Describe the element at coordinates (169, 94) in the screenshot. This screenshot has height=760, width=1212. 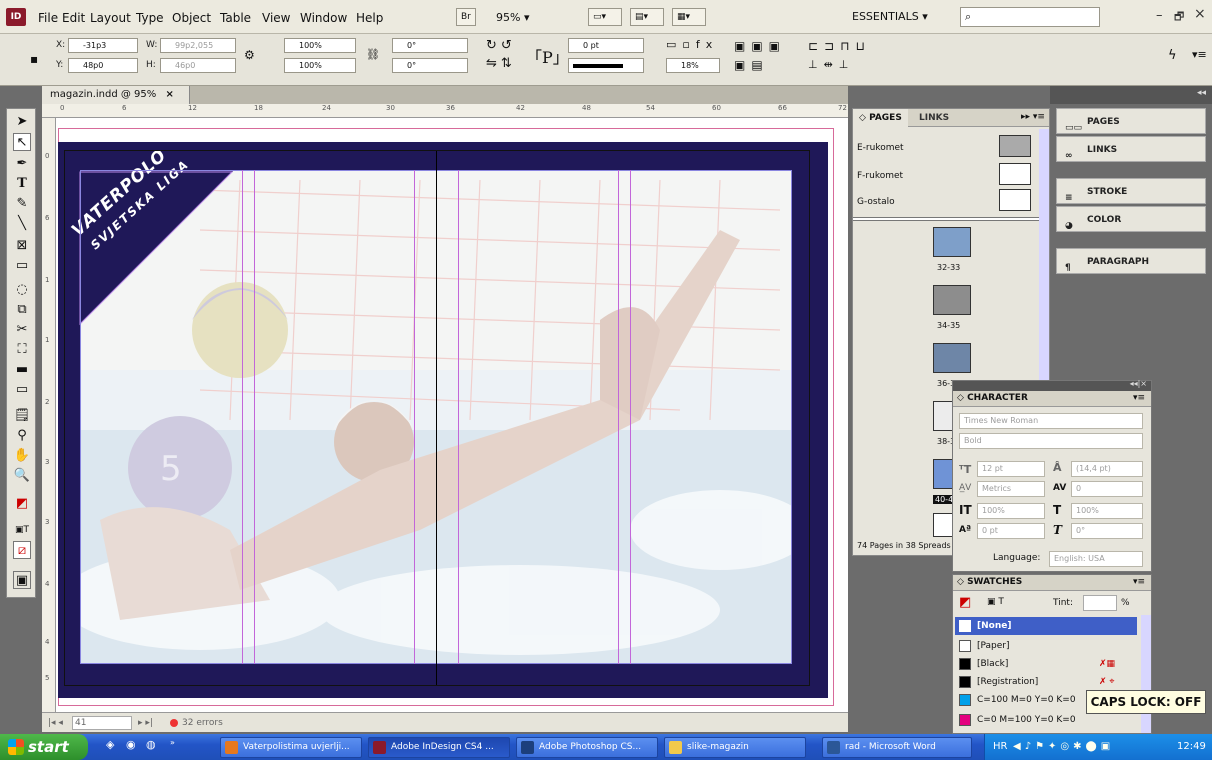
I see `document-tab-close-icon: ×` at that location.